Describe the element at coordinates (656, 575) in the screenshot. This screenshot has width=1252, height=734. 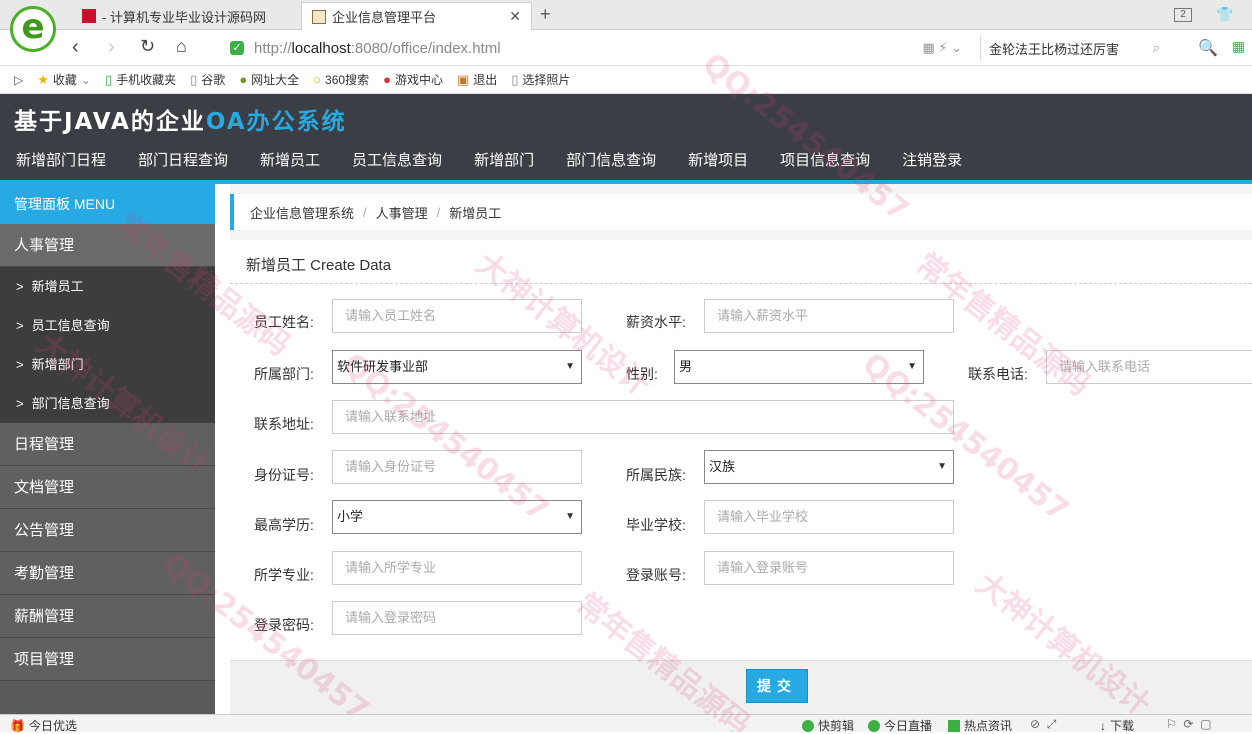
I see `account-label: 登录账号:` at that location.